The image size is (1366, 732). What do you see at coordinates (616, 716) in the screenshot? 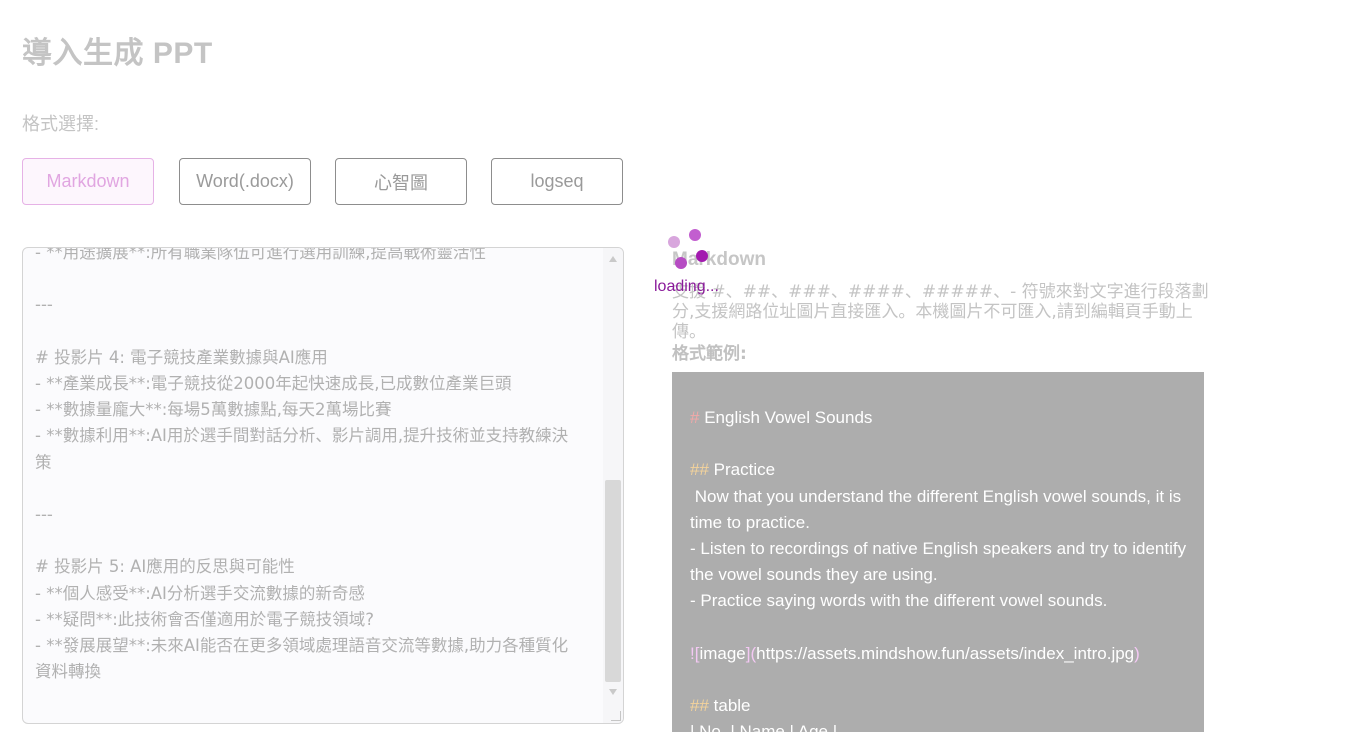
I see `resize-handle-icon` at bounding box center [616, 716].